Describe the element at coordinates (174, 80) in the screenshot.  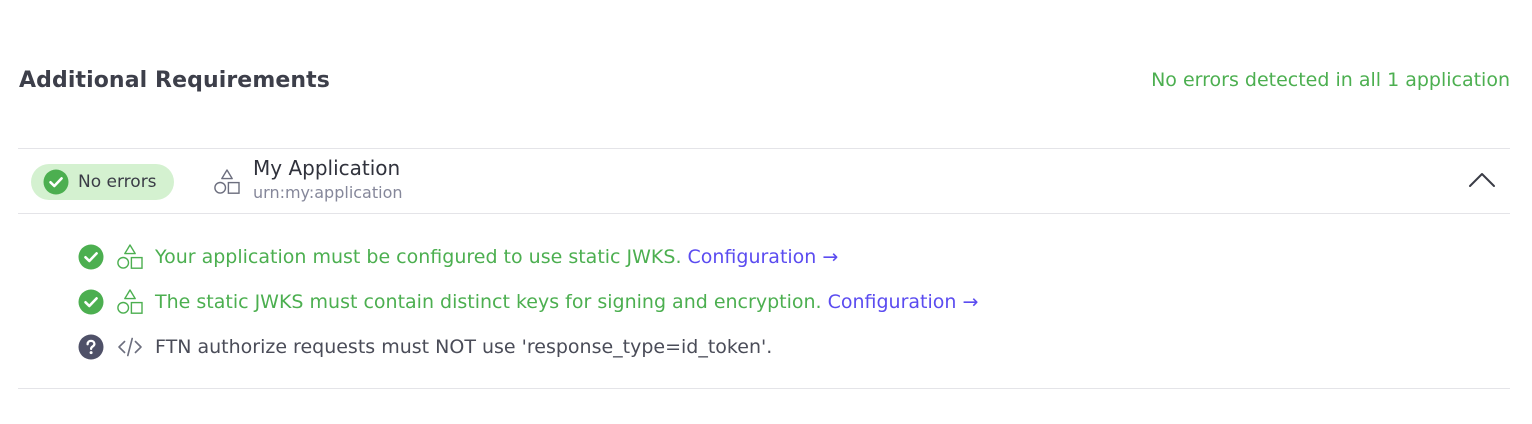
I see `section-title: Additional Requirements` at that location.